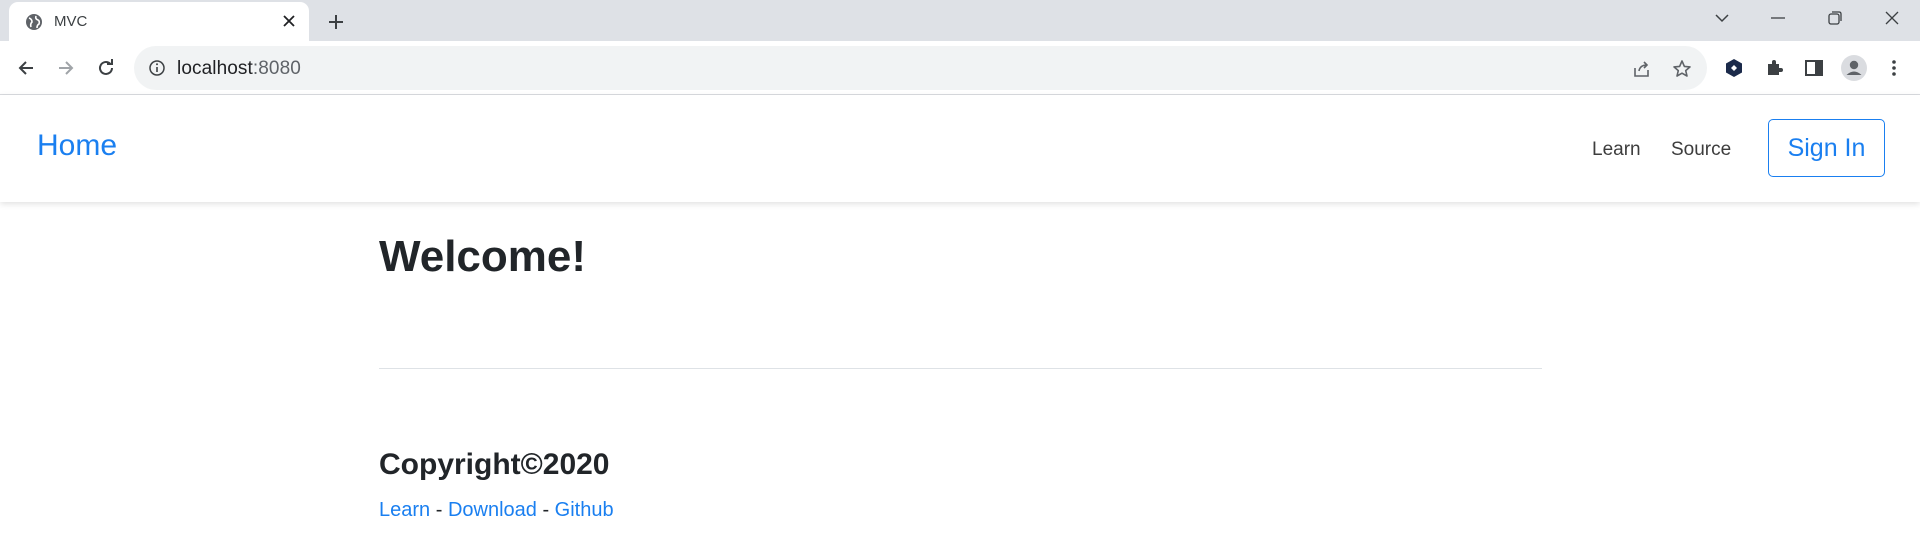 The image size is (1920, 554). What do you see at coordinates (960, 20) in the screenshot?
I see `tab-strip: MVC` at bounding box center [960, 20].